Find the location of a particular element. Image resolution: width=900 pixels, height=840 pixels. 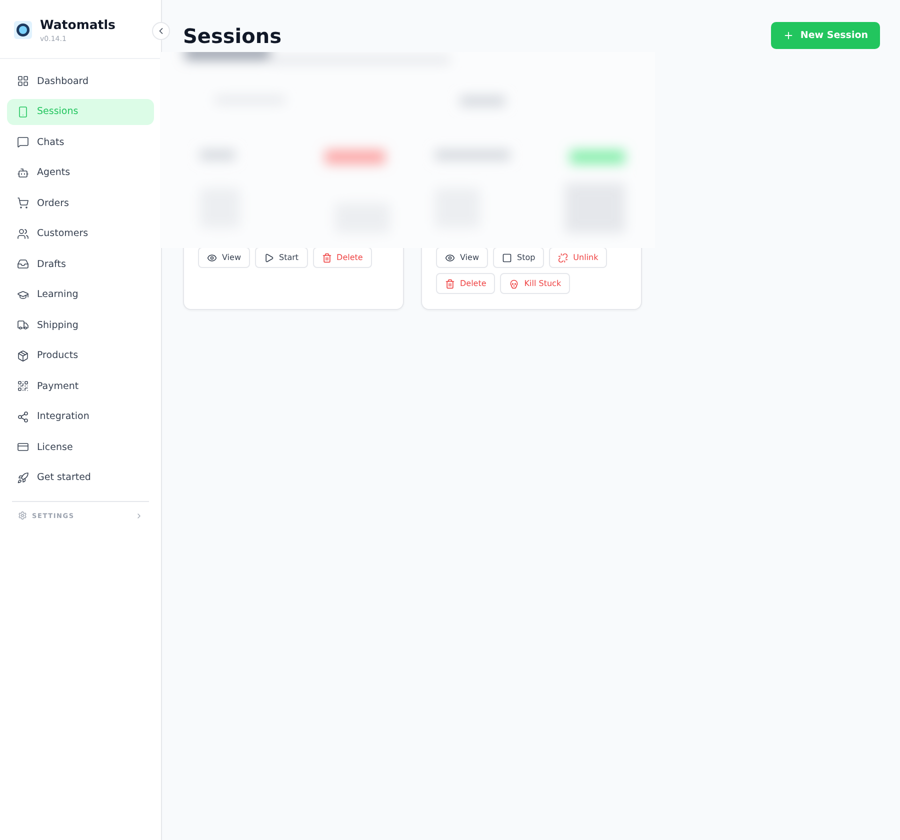

skull-icon is located at coordinates (514, 283).